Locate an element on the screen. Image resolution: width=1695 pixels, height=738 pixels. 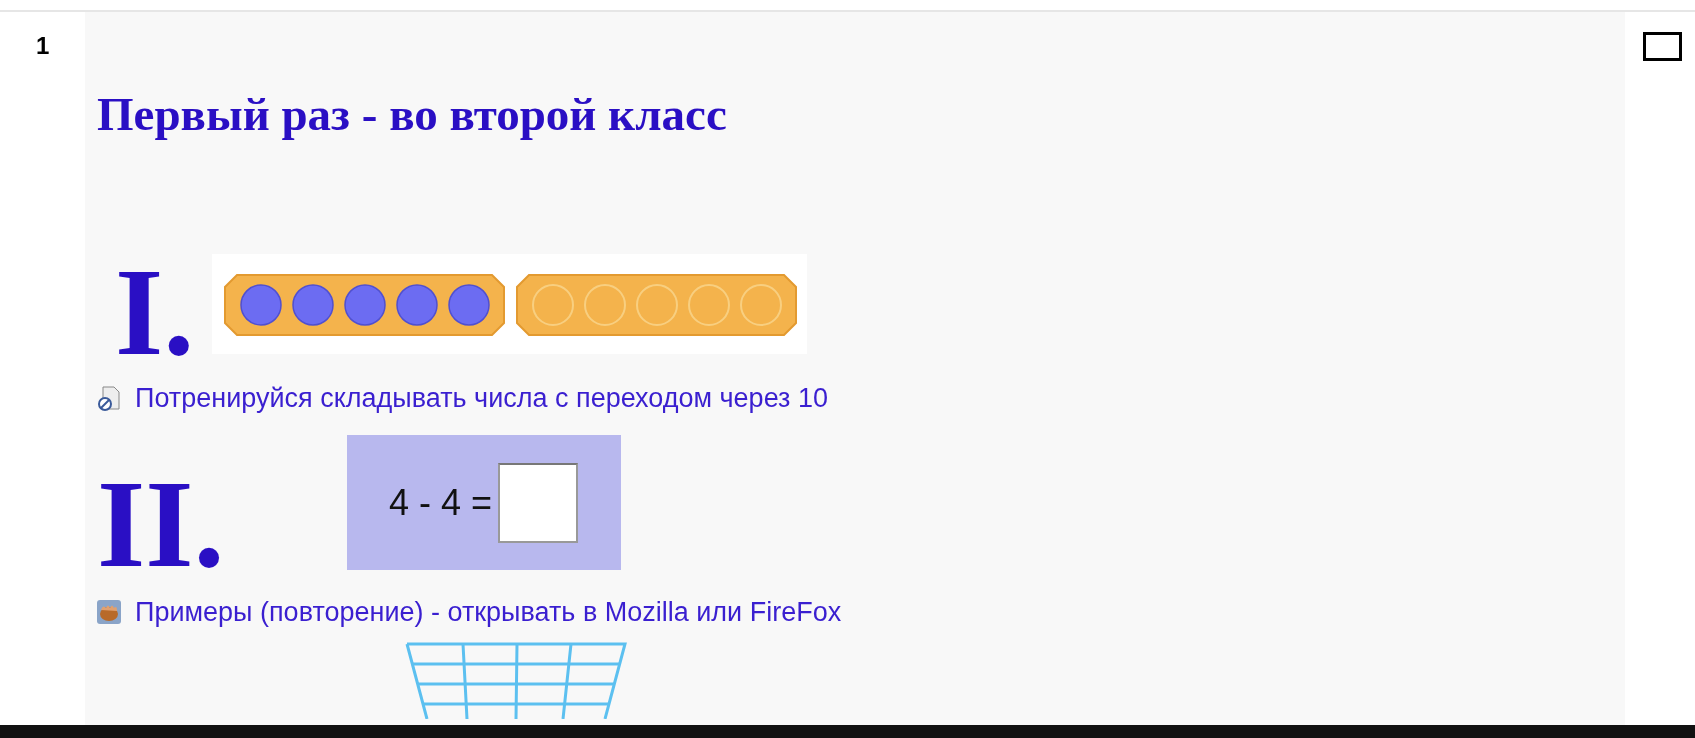
equation-text: 4 - 4 = is located at coordinates (441, 502).